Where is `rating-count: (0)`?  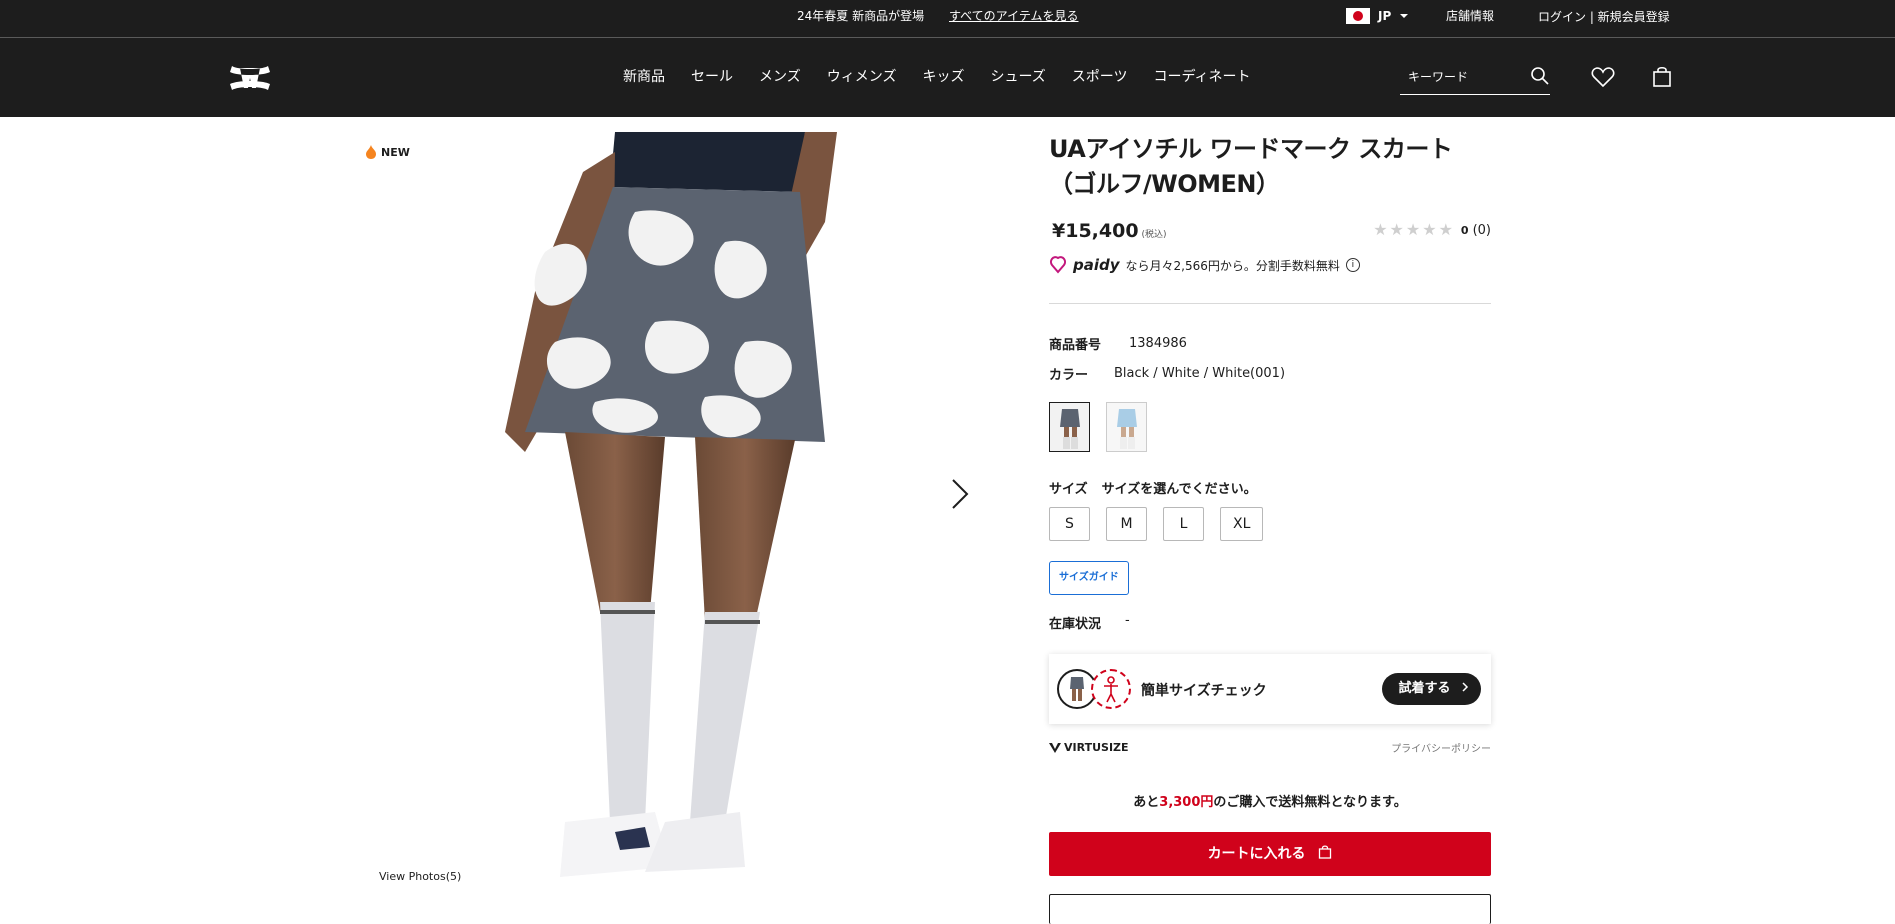
rating-count: (0) is located at coordinates (1481, 230).